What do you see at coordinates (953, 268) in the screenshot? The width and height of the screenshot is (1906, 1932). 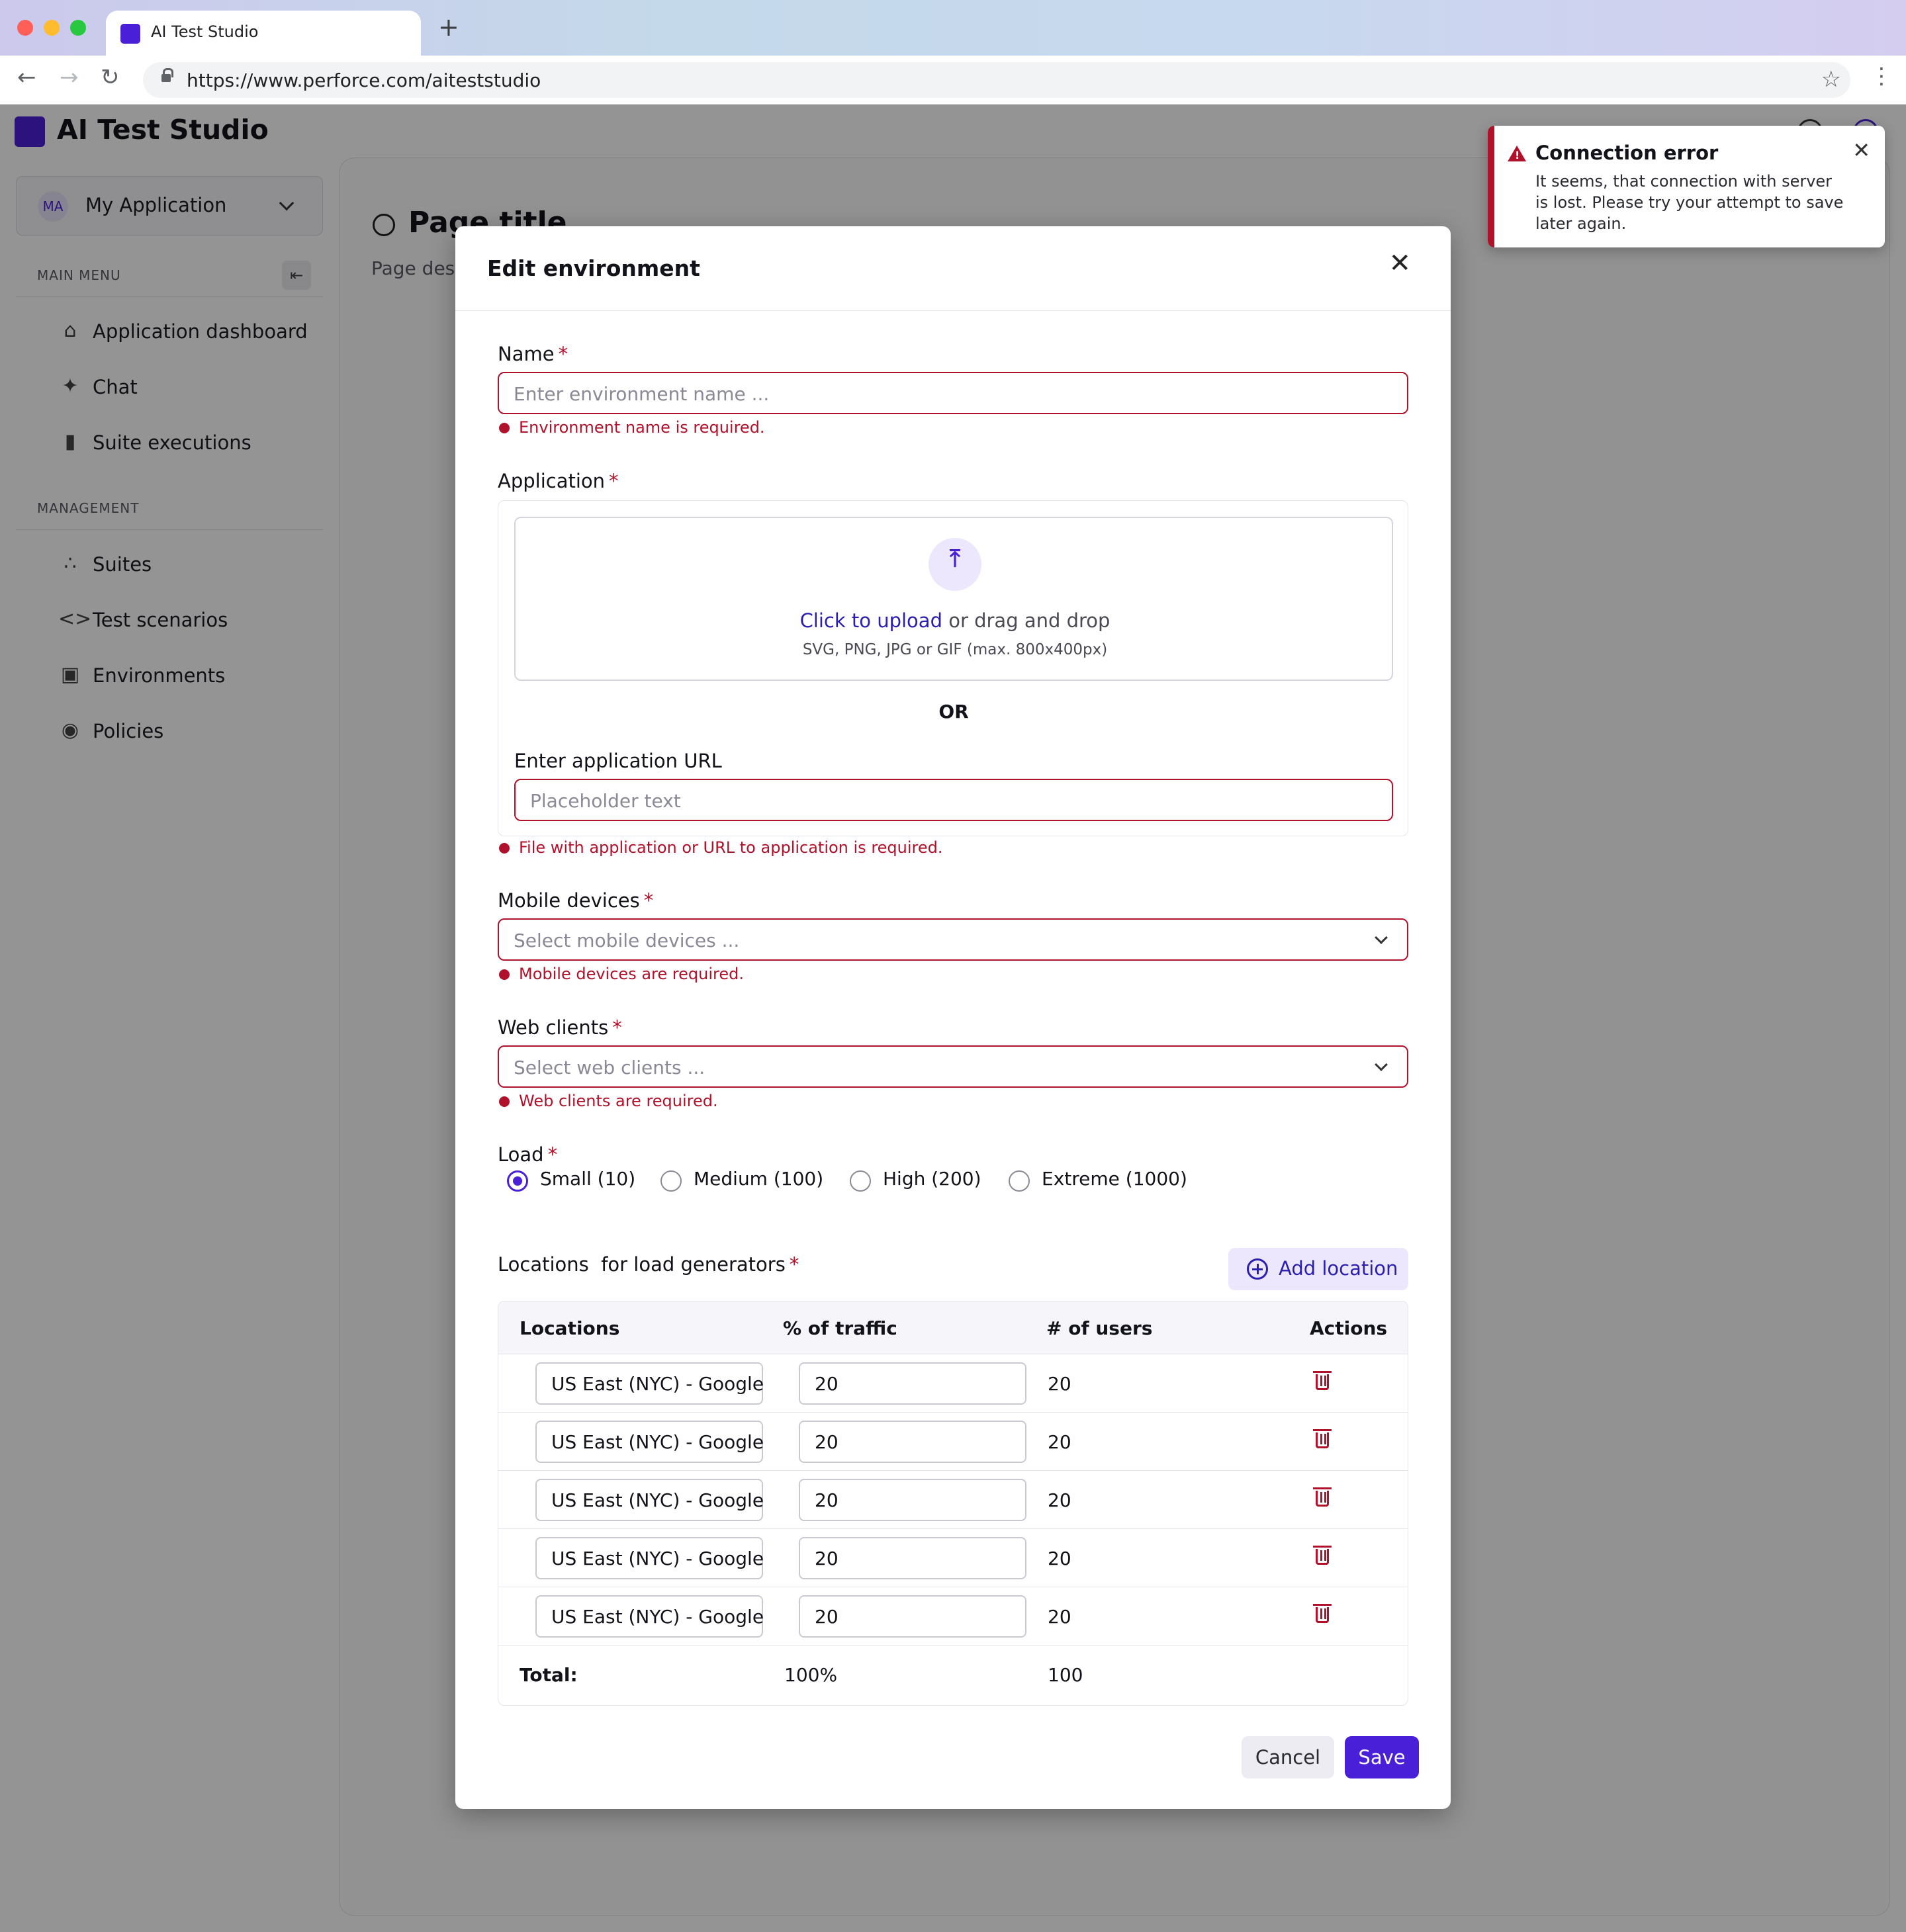 I see `dialog-header: Edit environment ✕` at bounding box center [953, 268].